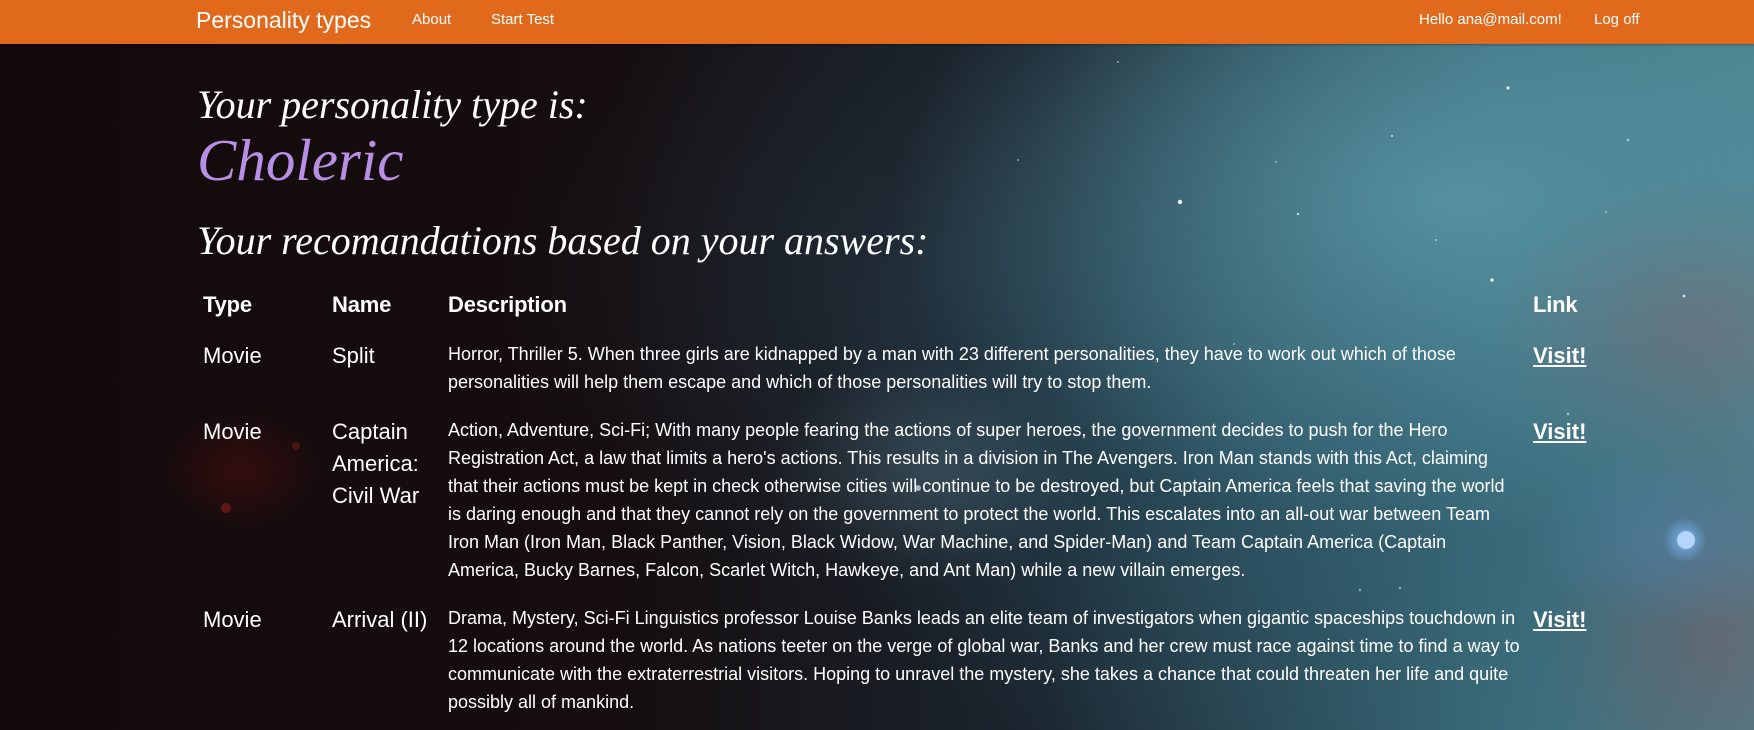  Describe the element at coordinates (380, 619) in the screenshot. I see `row-name: Arrival (II)` at that location.